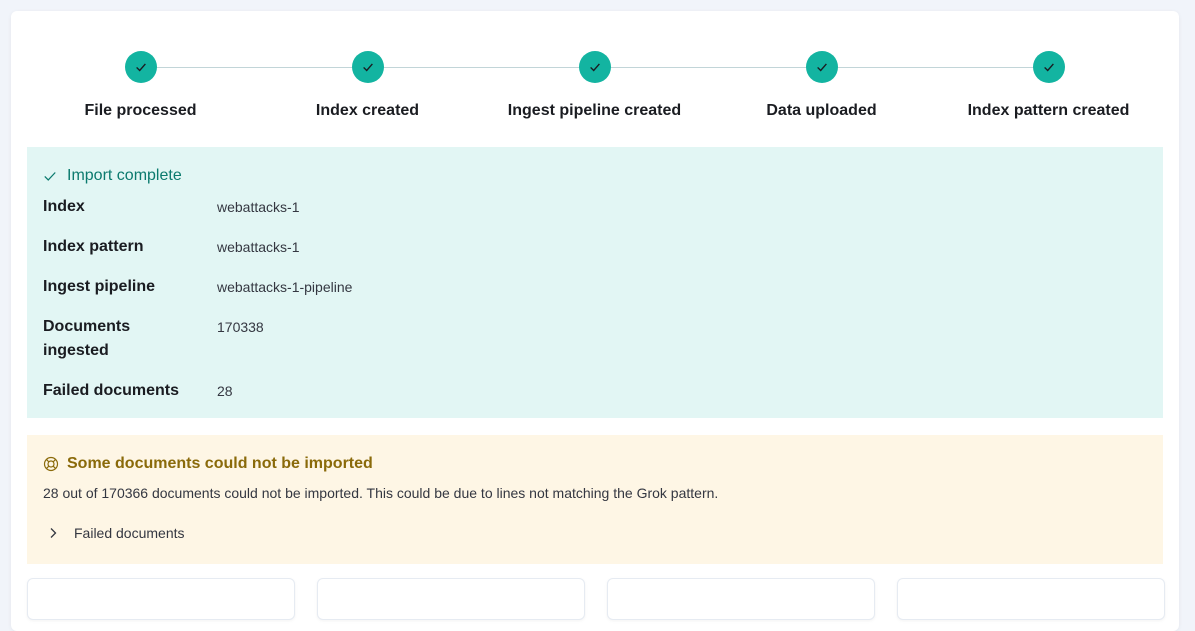 The width and height of the screenshot is (1195, 631). I want to click on step-data-uploaded: Data uploaded, so click(821, 85).